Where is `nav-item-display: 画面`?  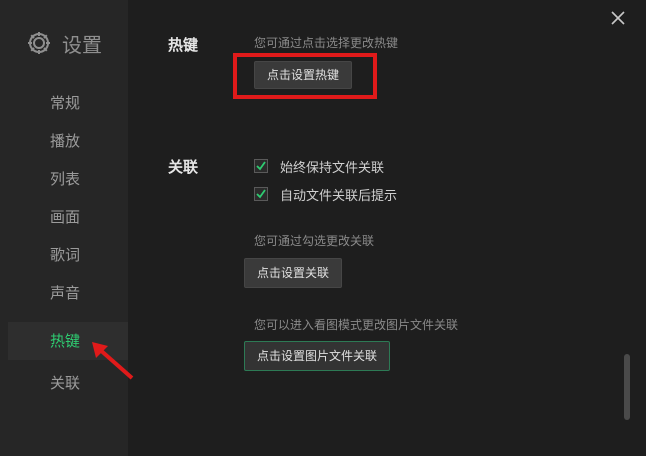 nav-item-display: 画面 is located at coordinates (64, 217).